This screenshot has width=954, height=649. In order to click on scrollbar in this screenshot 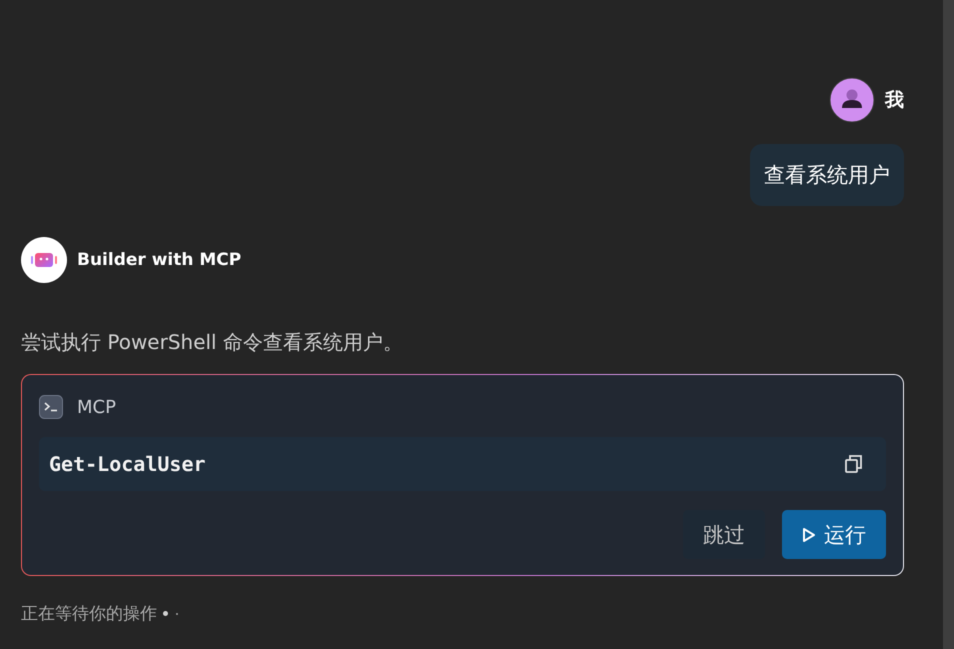, I will do `click(948, 324)`.